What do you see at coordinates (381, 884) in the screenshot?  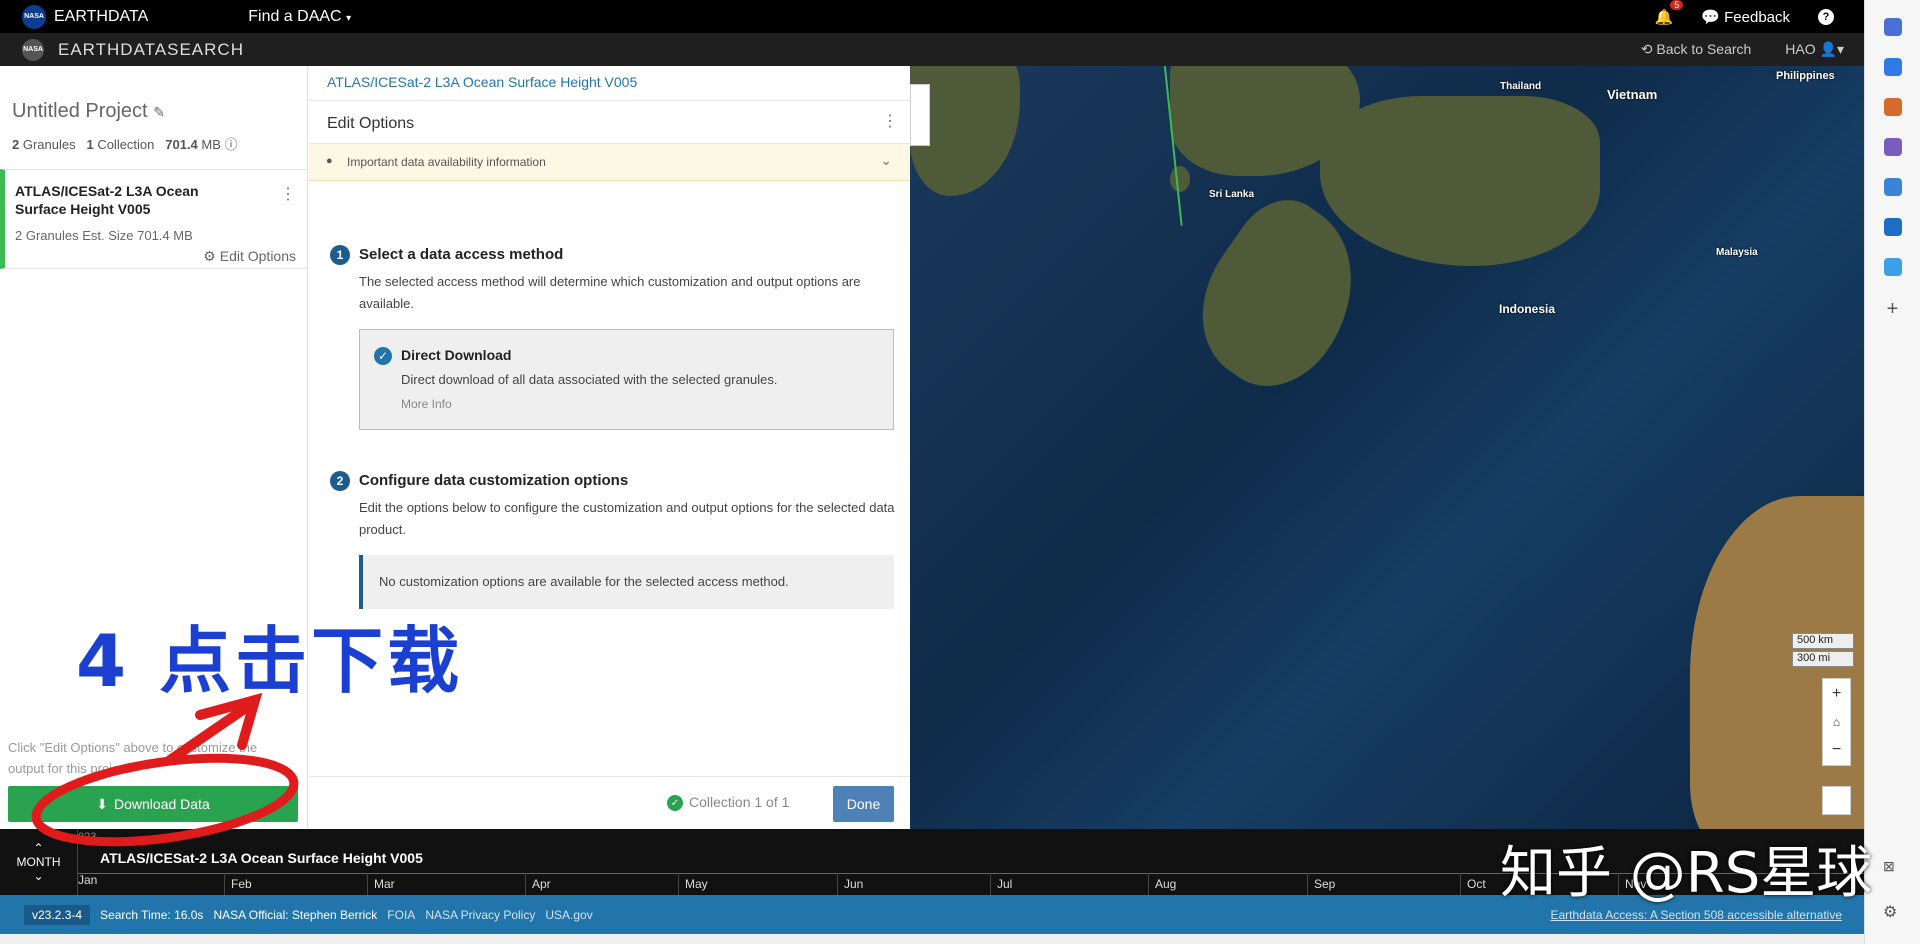 I see `timeline-month: Mar` at bounding box center [381, 884].